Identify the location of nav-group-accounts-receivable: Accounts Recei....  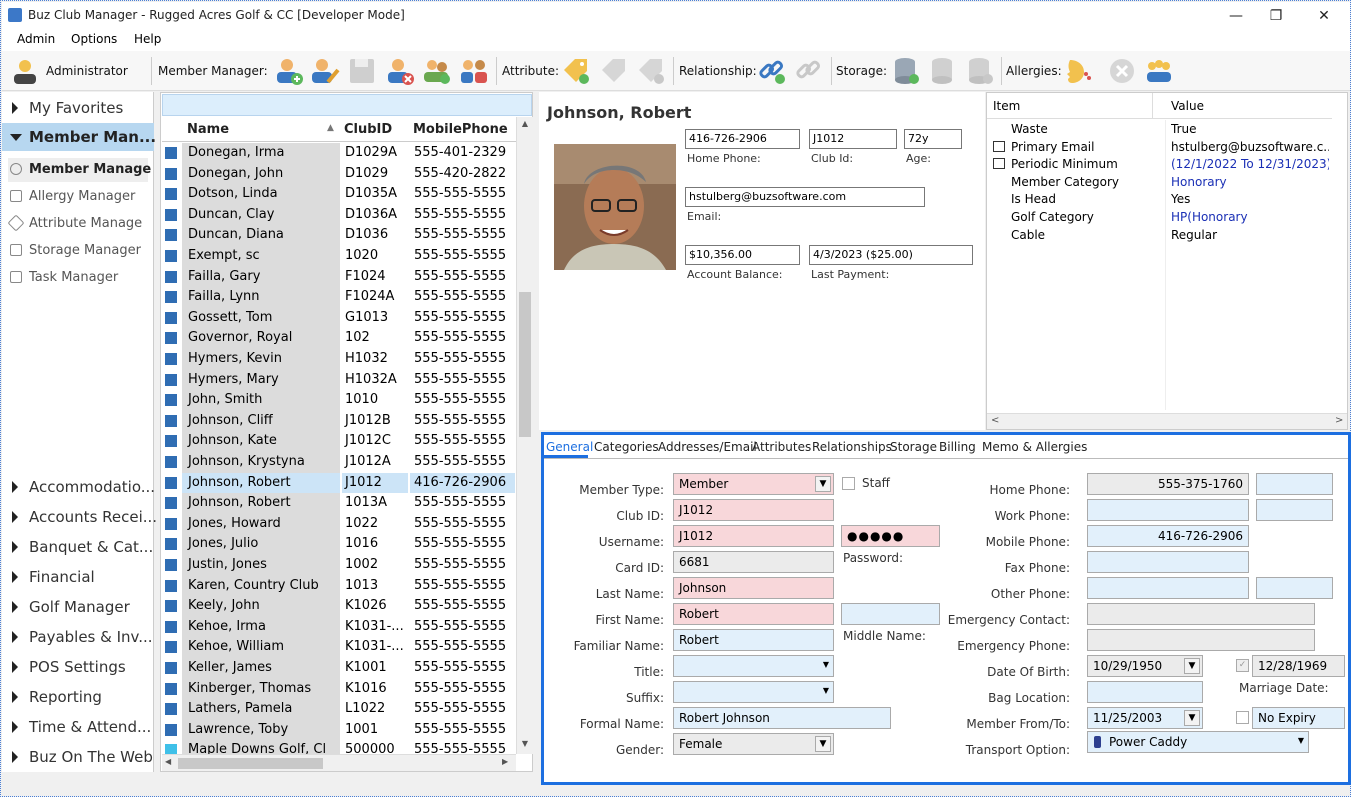
(79, 517).